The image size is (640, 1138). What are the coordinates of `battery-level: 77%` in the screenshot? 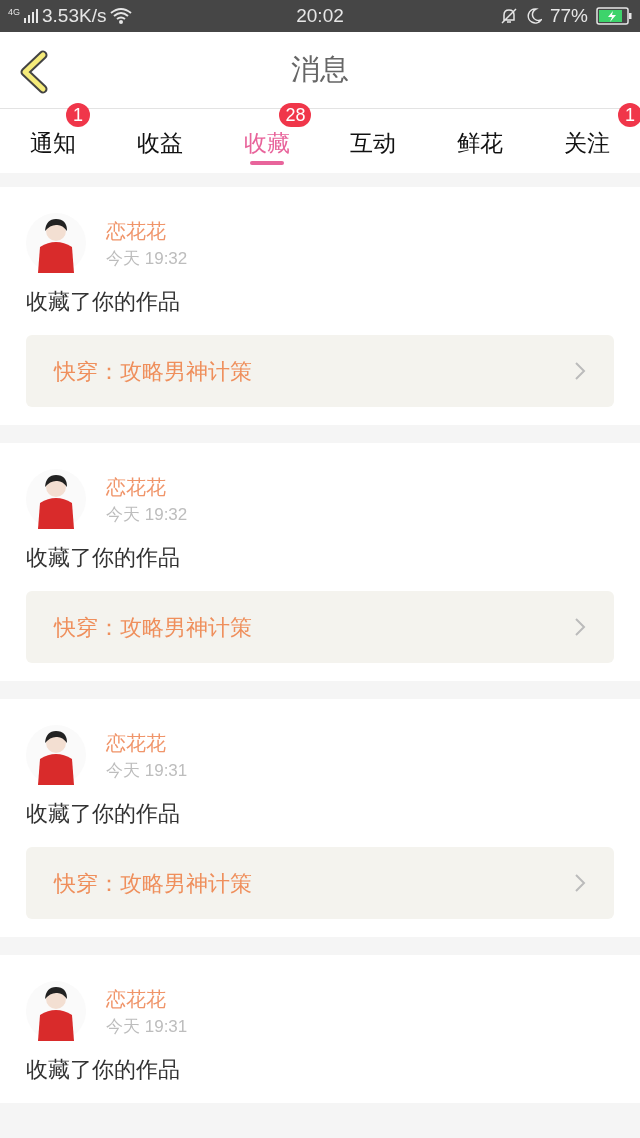 It's located at (568, 15).